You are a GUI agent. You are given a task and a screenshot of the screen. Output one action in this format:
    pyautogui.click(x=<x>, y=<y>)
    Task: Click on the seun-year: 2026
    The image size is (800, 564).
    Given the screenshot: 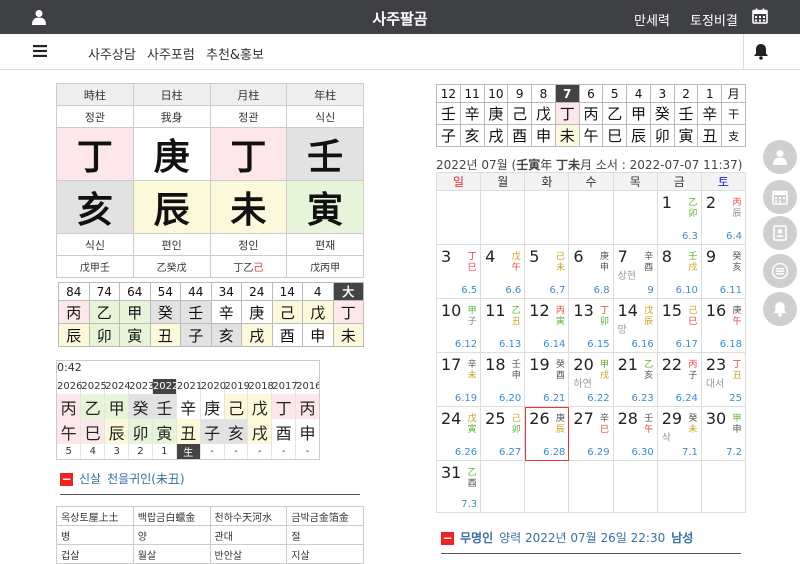 What is the action you would take?
    pyautogui.click(x=69, y=386)
    